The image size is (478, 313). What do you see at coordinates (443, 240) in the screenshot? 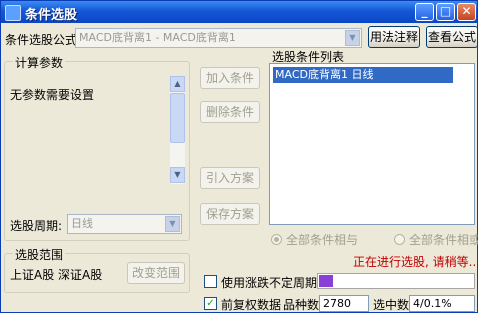
I see `radio-or-label: 全部条件相或` at bounding box center [443, 240].